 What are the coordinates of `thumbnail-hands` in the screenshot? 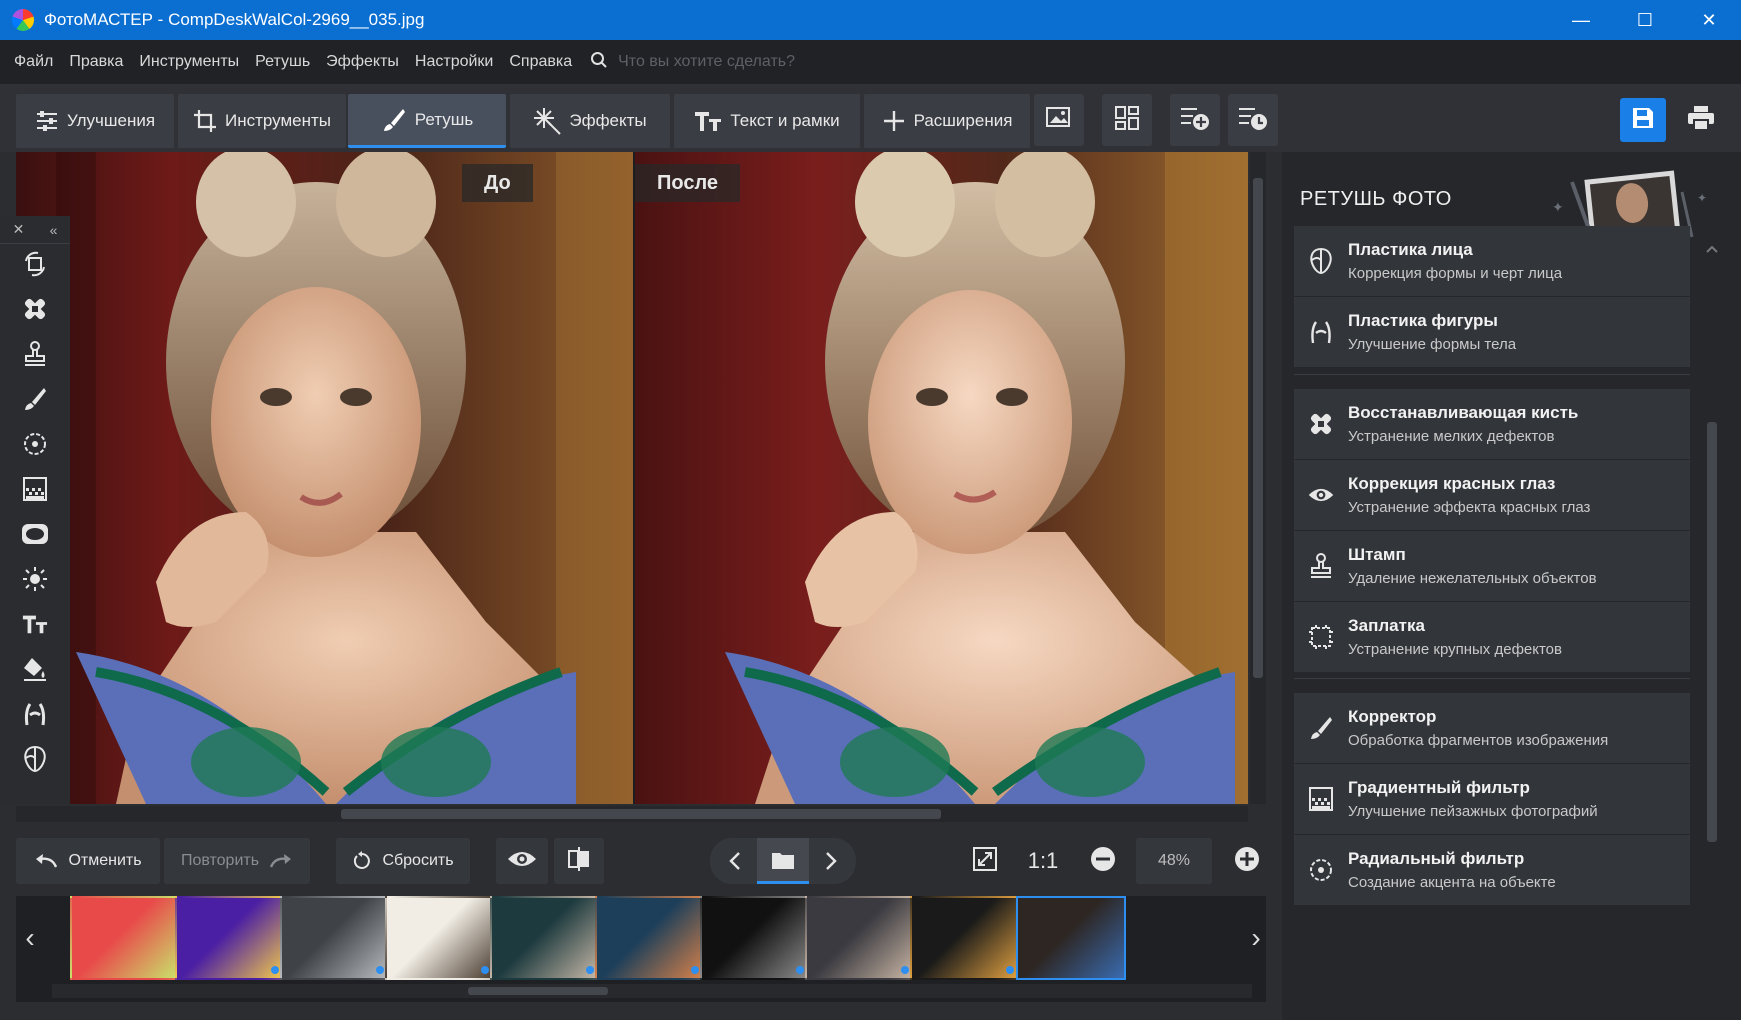 It's located at (860, 938).